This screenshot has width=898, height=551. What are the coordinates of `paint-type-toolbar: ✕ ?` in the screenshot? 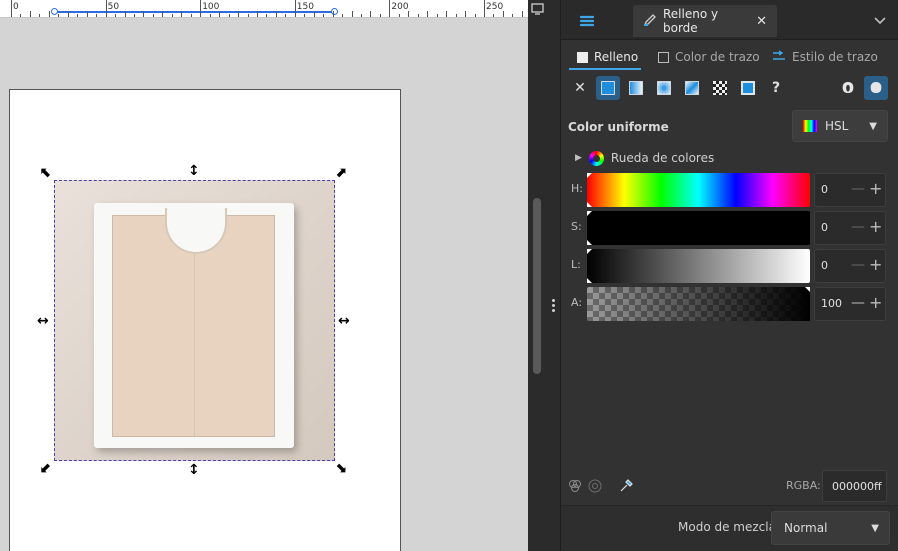 It's located at (729, 88).